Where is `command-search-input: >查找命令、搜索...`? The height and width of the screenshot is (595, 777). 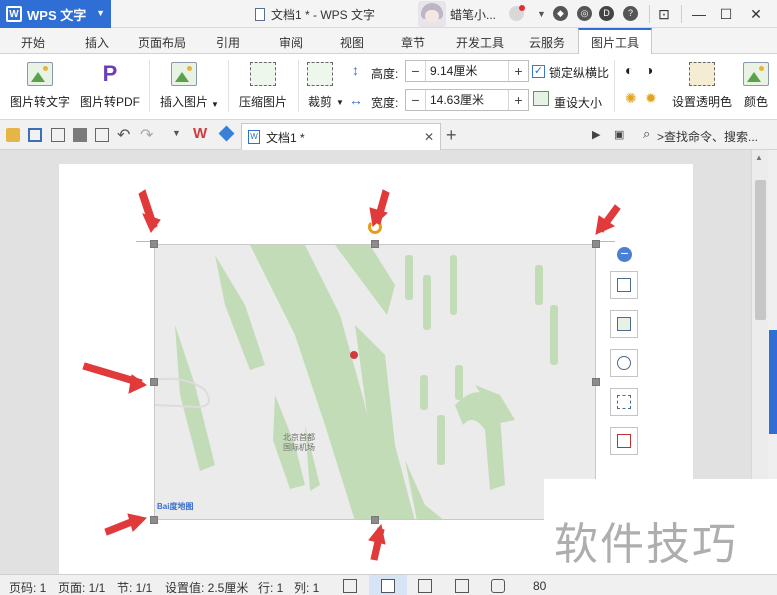
command-search-input: >查找命令、搜索... is located at coordinates (707, 136).